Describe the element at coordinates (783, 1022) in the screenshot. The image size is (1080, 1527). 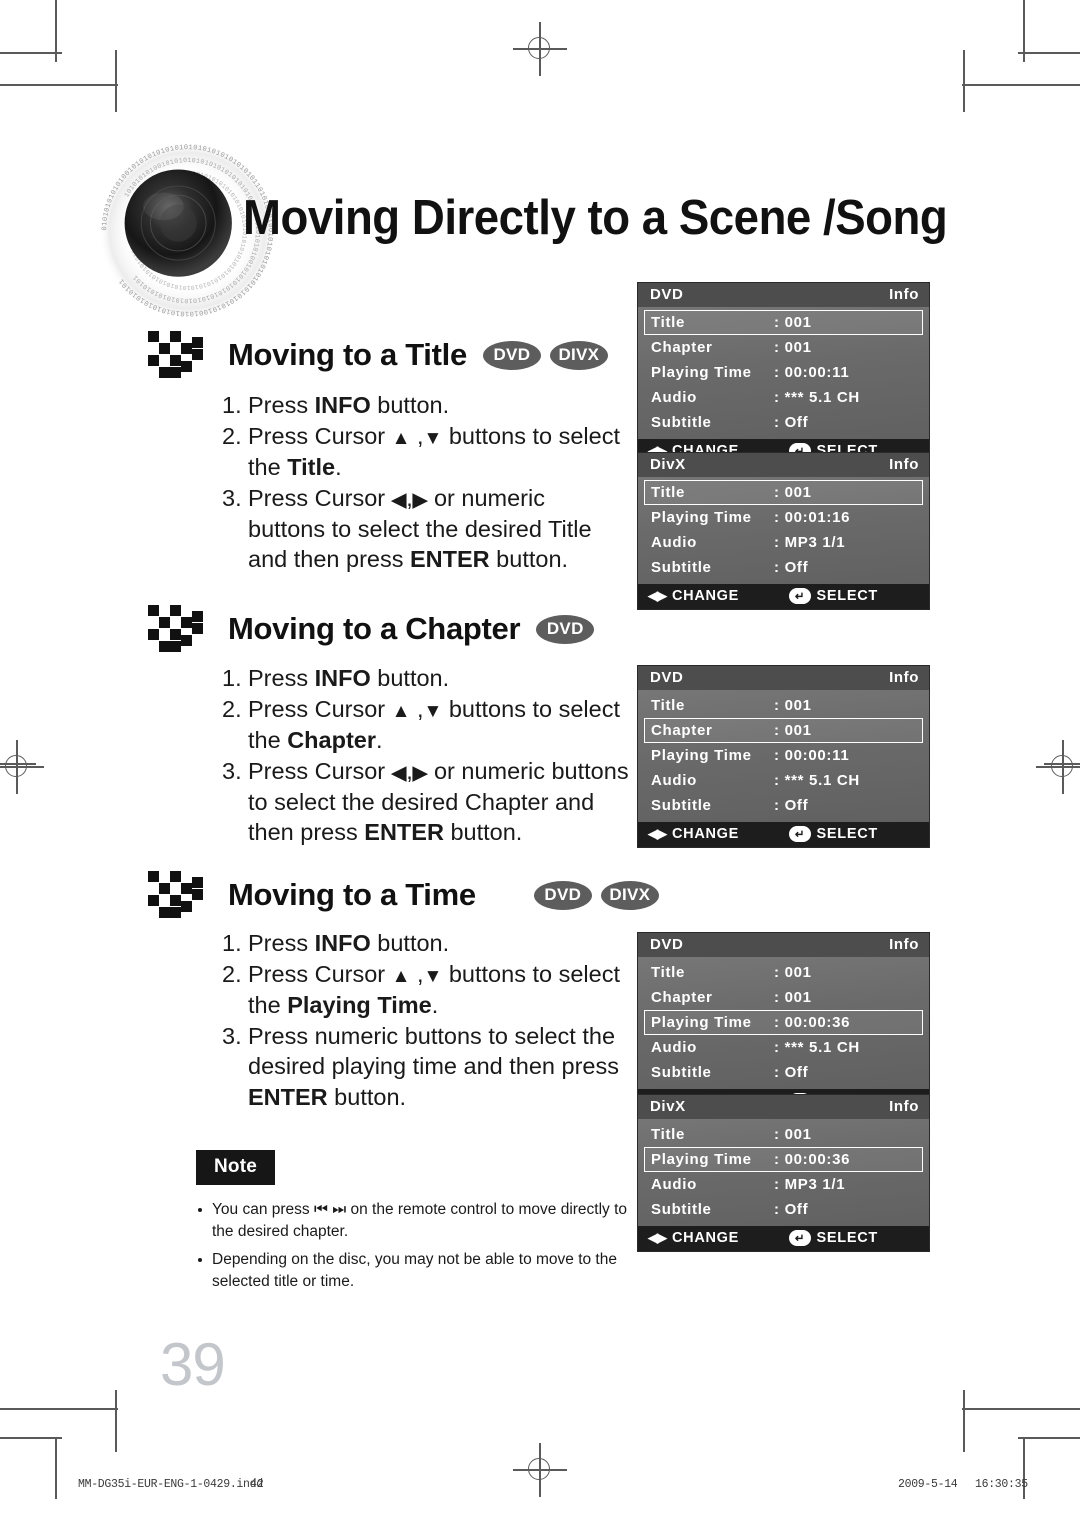
I see `osd-row-selected: Playing Time: 00:00:36` at that location.